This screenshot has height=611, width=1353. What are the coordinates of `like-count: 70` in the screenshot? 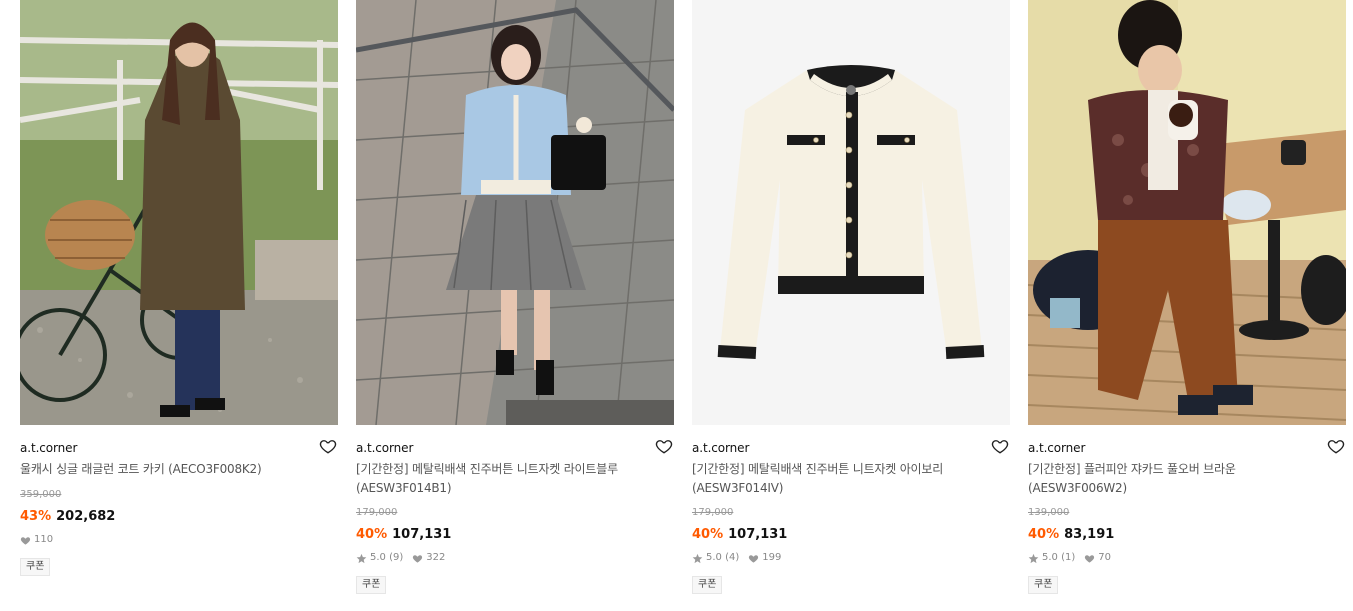 It's located at (1104, 557).